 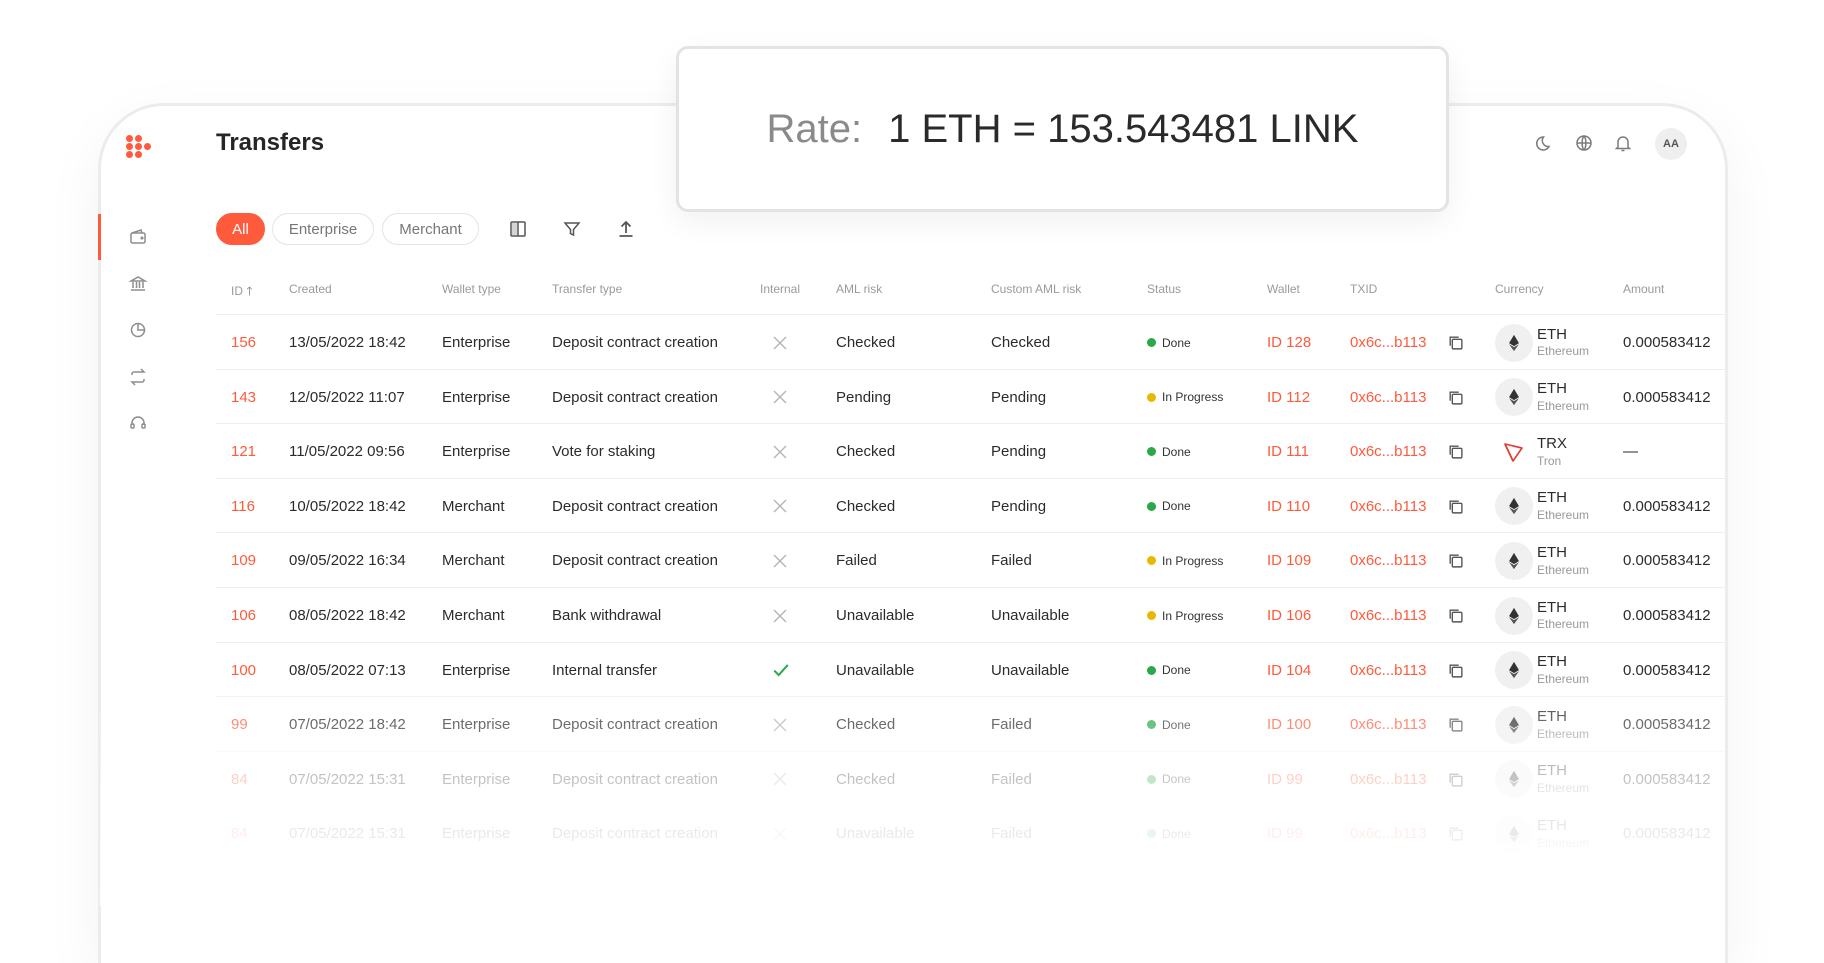 I want to click on column-header-id: ID 🡑, so click(x=242, y=292).